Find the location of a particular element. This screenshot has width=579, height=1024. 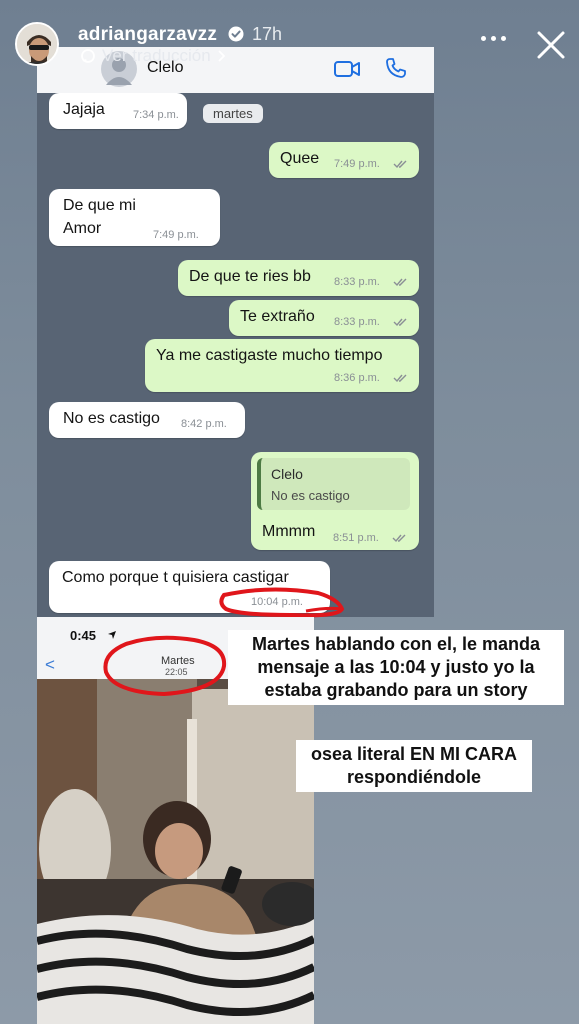

avatar is located at coordinates (37, 44).